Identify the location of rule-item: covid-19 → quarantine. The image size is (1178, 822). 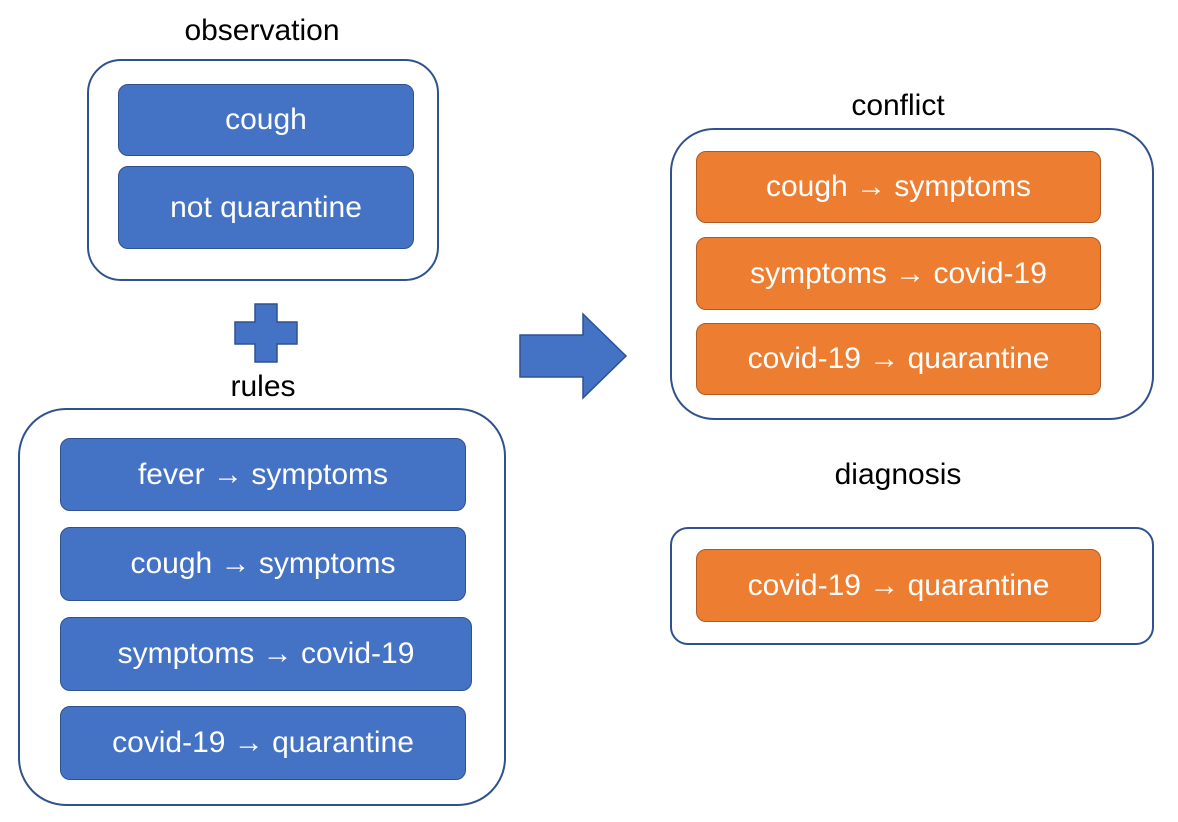
(263, 743).